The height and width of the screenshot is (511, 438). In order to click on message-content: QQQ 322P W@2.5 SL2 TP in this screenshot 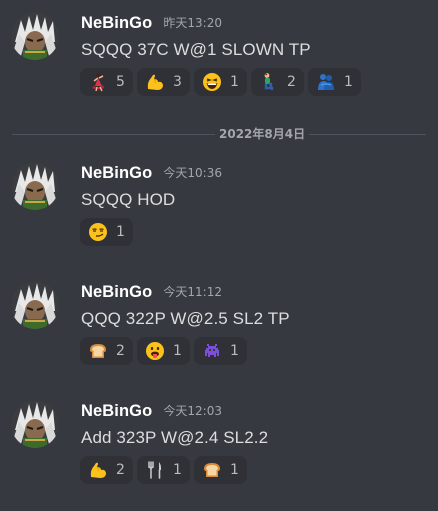, I will do `click(185, 318)`.